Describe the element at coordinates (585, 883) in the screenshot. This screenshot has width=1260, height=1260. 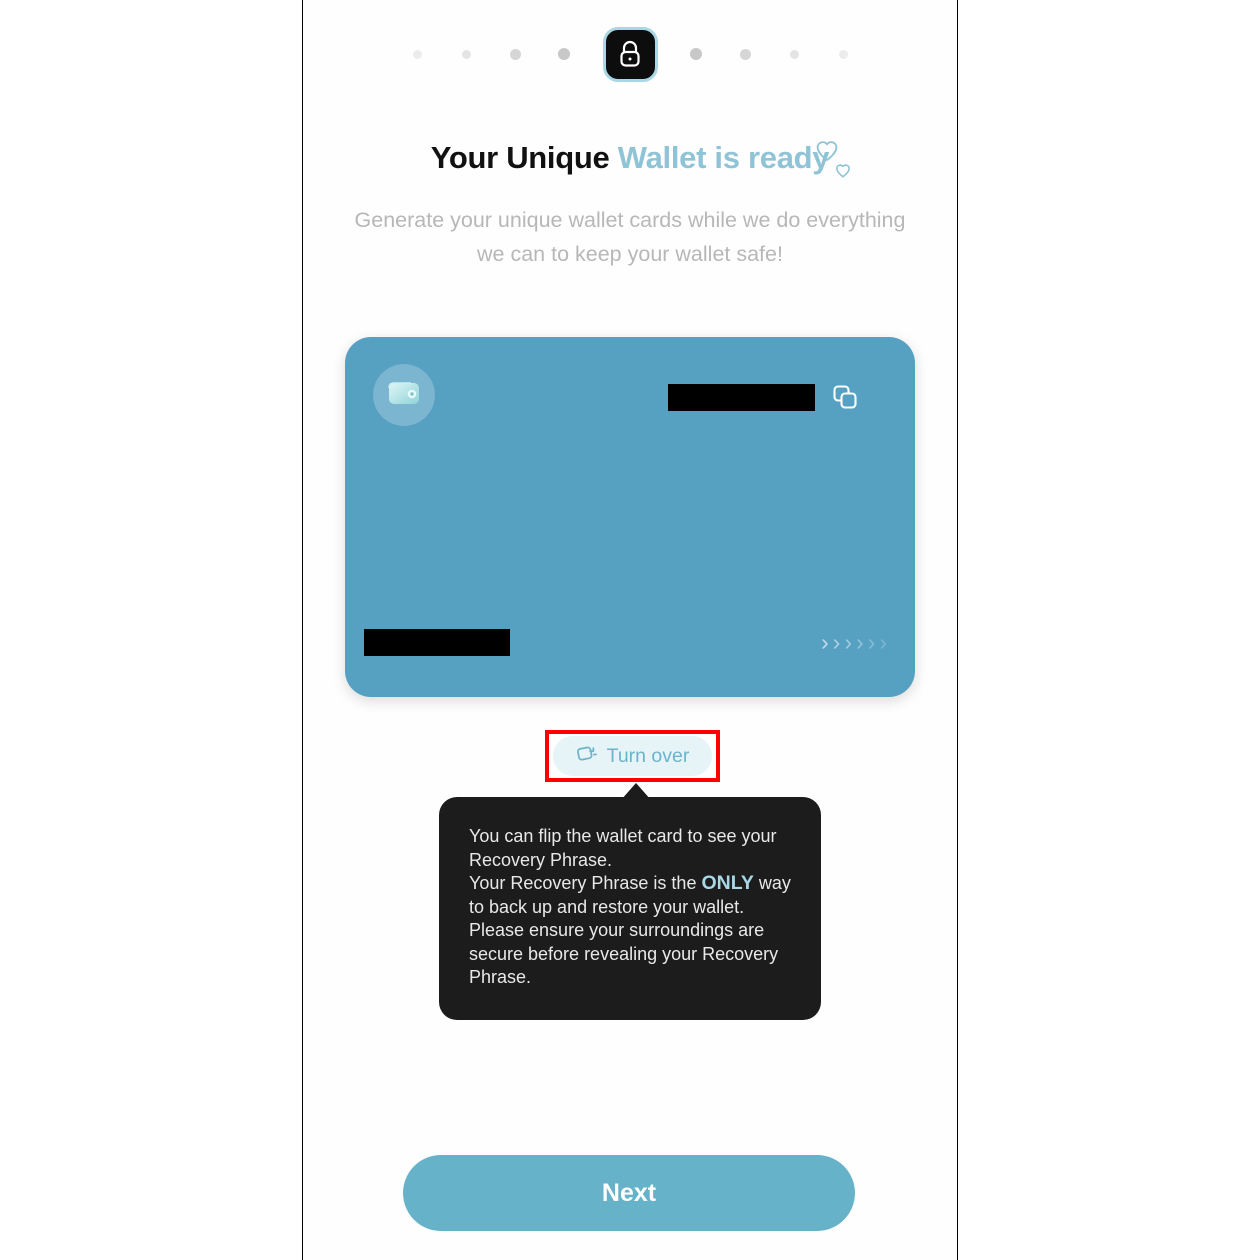
I see `tooltip-line-2-before: Your Recovery Phrase is the` at that location.